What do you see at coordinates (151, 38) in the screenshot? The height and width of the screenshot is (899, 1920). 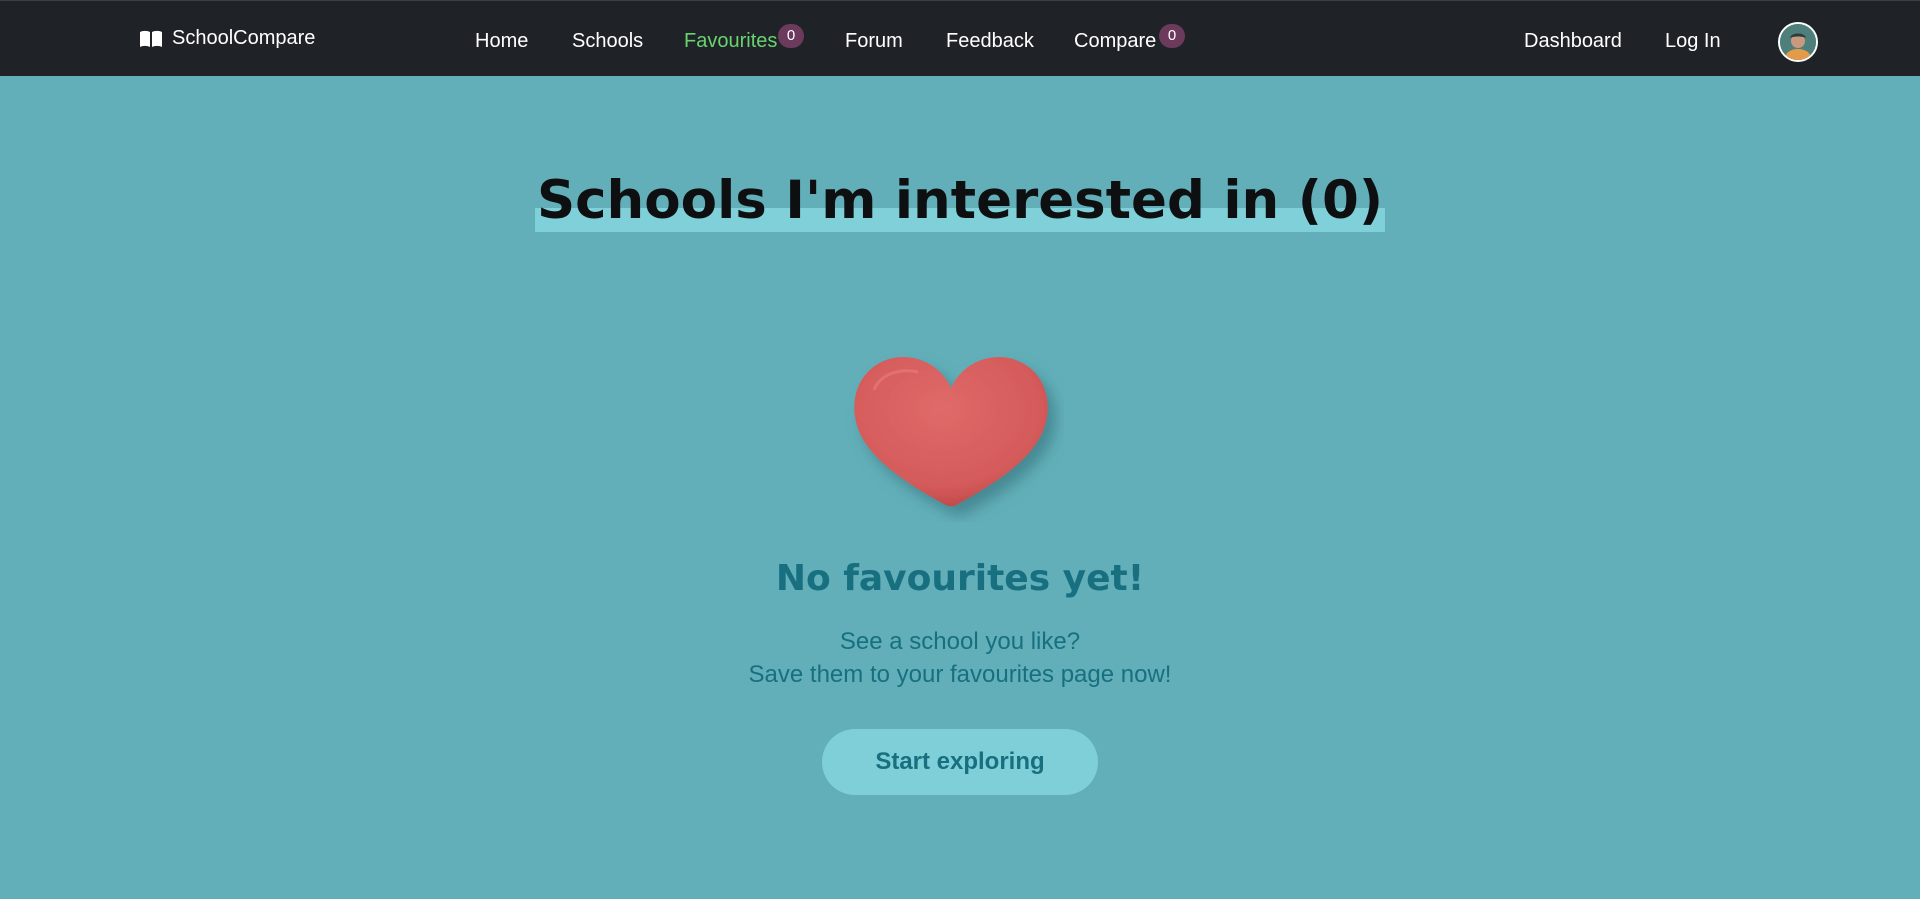 I see `open-book-icon` at bounding box center [151, 38].